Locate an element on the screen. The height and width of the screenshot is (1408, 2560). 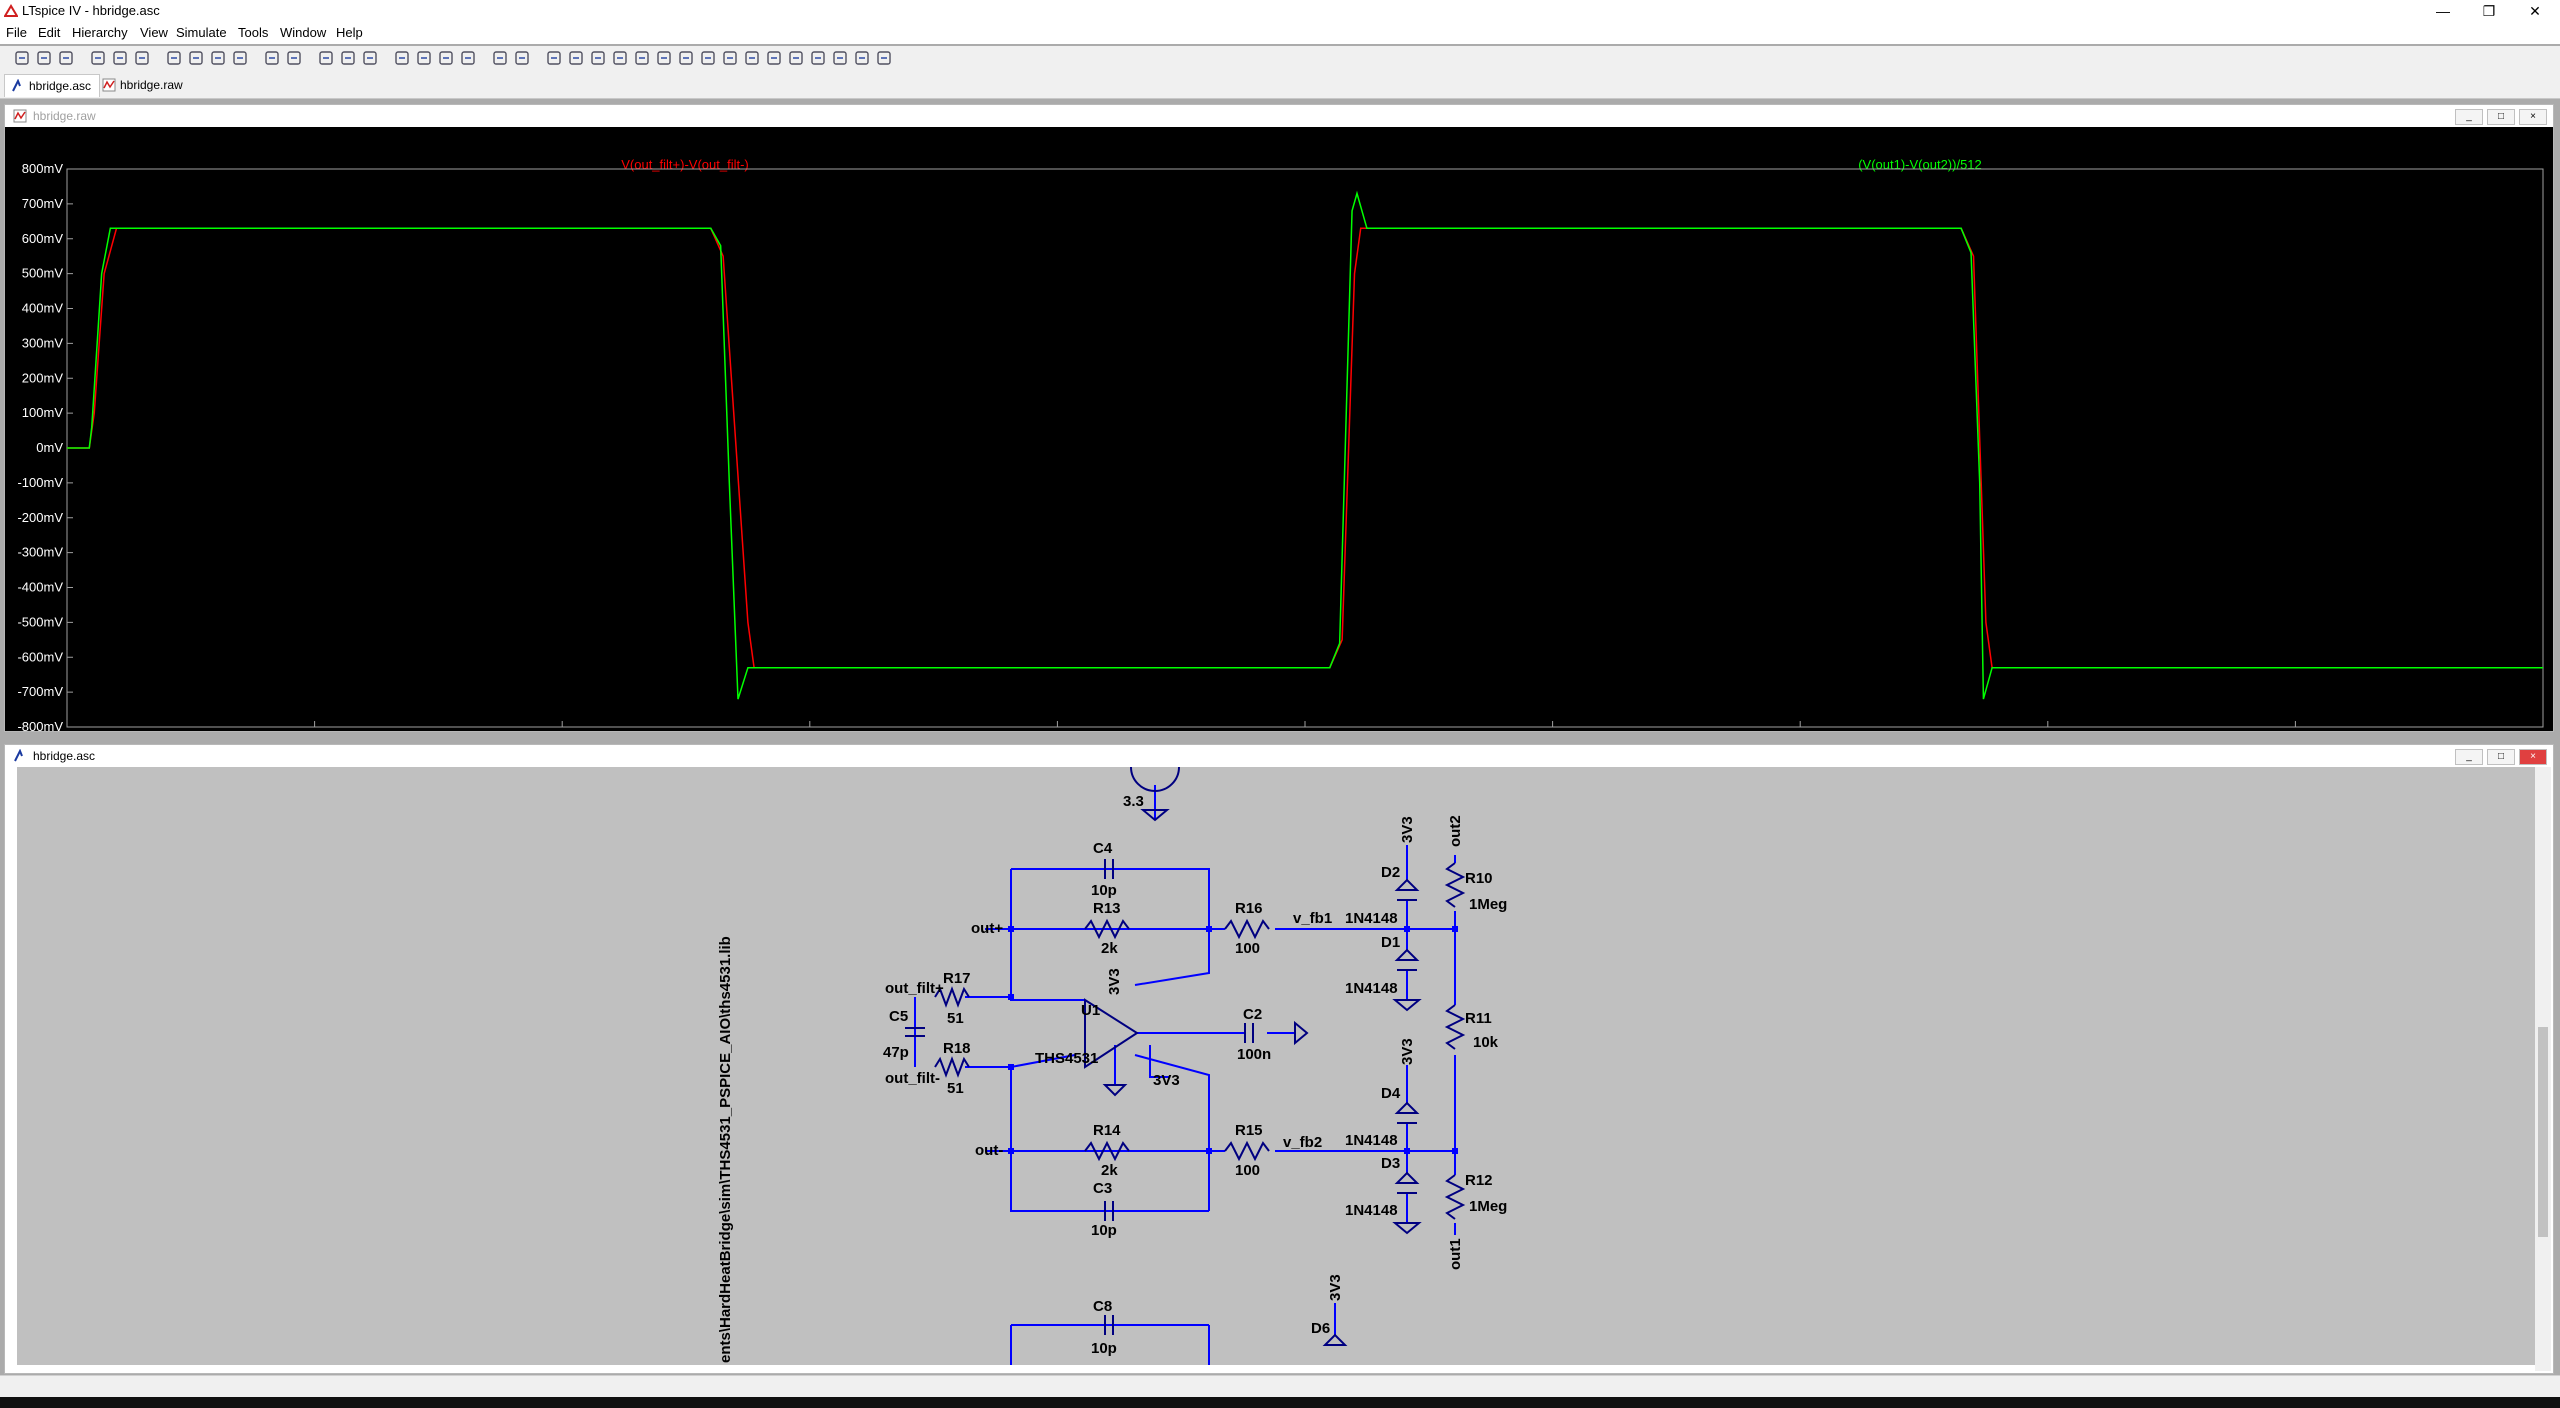
redo-icon is located at coordinates (796, 58).